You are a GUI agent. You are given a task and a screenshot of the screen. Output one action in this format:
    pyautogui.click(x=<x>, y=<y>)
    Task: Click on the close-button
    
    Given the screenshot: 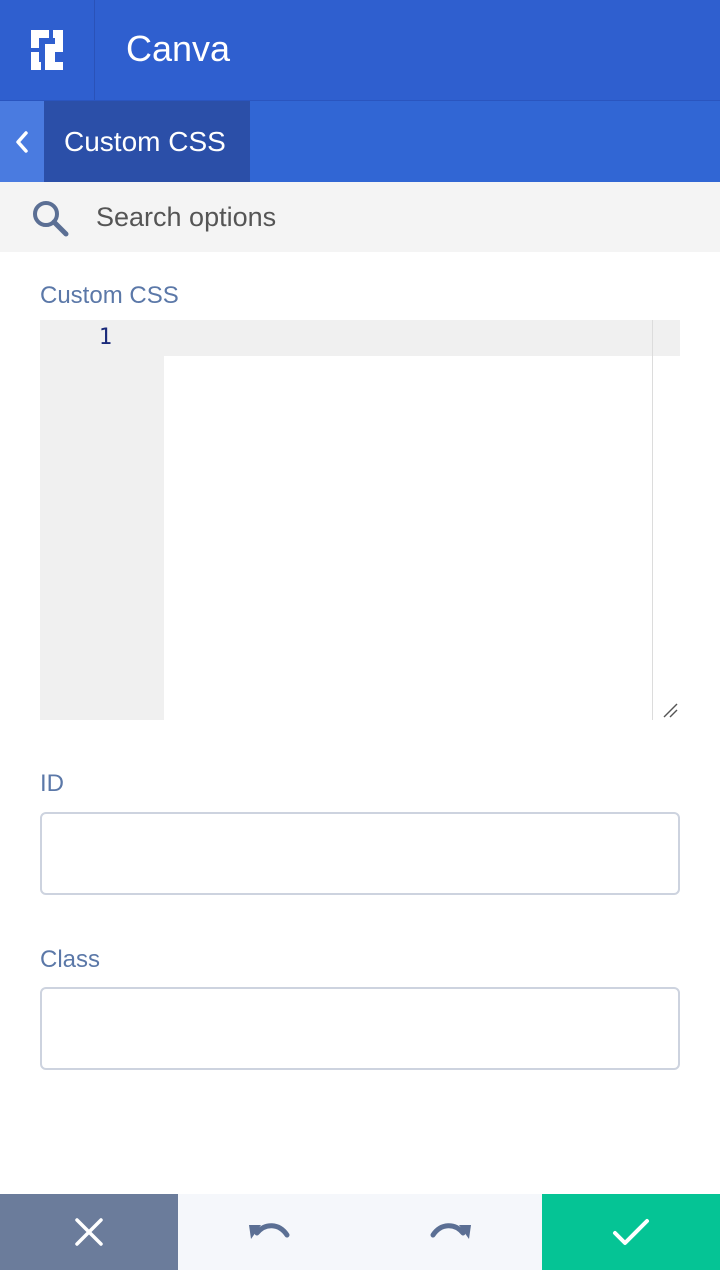 What is the action you would take?
    pyautogui.click(x=89, y=1232)
    